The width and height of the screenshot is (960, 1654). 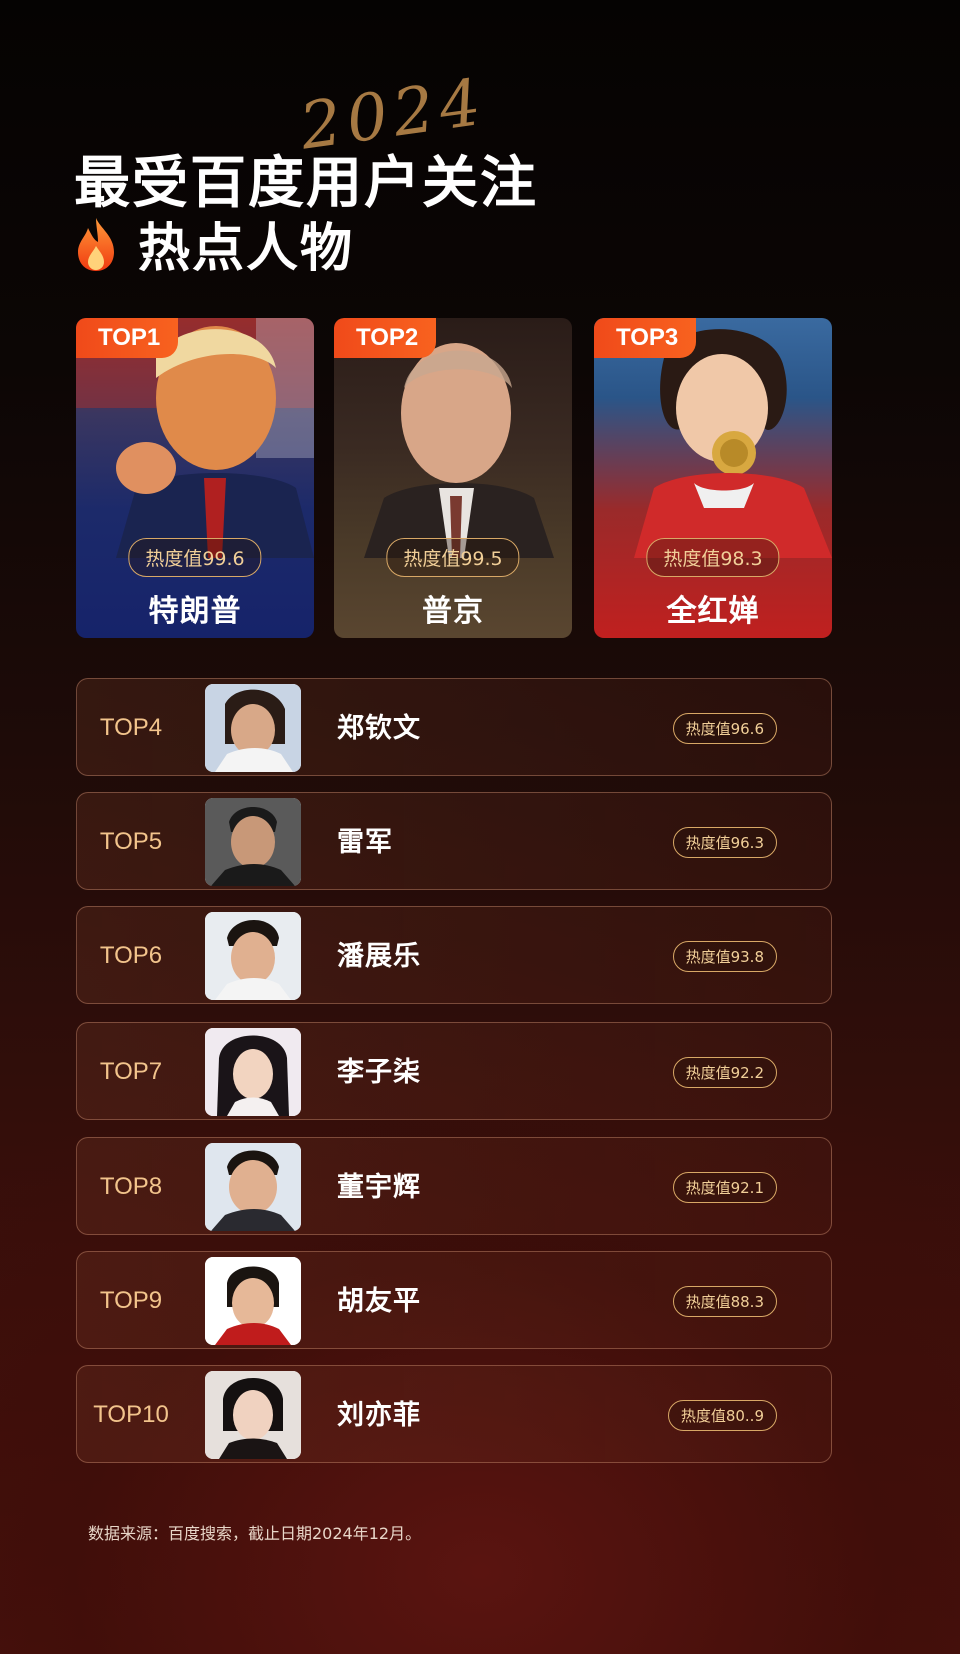 What do you see at coordinates (385, 338) in the screenshot?
I see `rank-badge: TOP2` at bounding box center [385, 338].